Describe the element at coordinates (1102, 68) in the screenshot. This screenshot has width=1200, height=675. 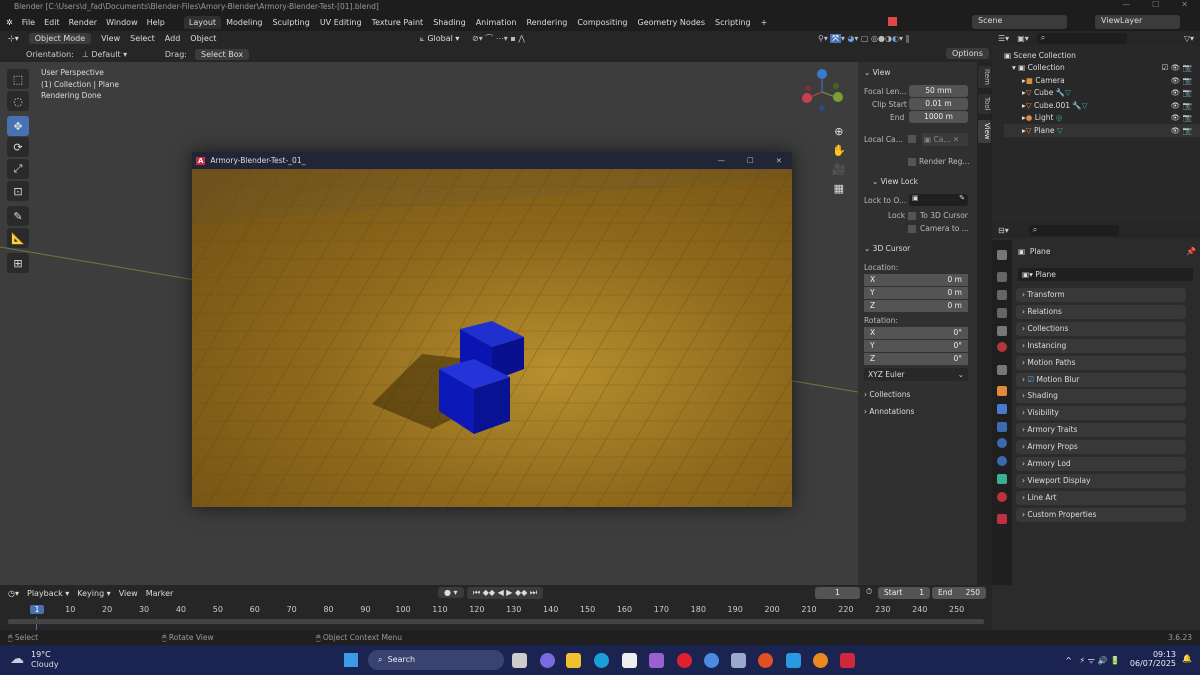
I see `collection-row: ▾ ▣ Collection ☑ 👁 📷` at that location.